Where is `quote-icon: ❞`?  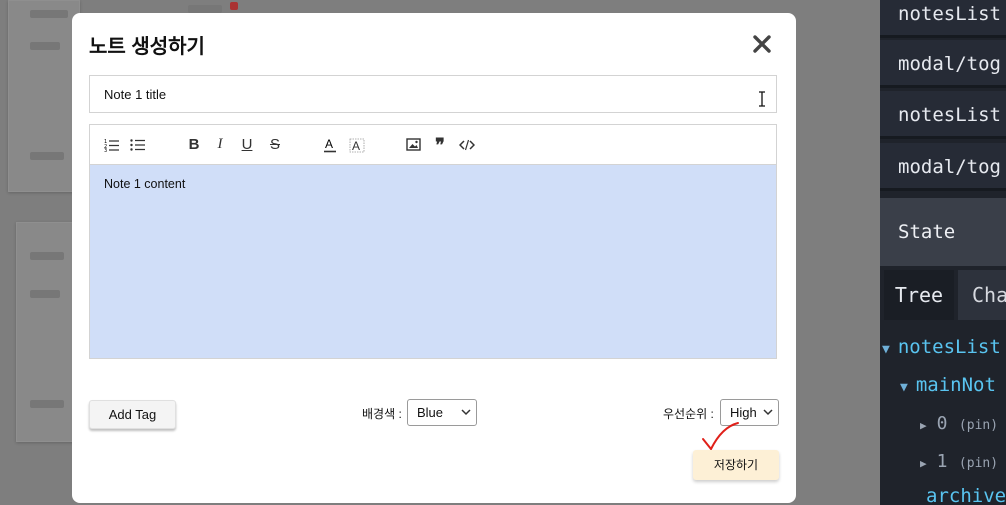
quote-icon: ❞ is located at coordinates (440, 145).